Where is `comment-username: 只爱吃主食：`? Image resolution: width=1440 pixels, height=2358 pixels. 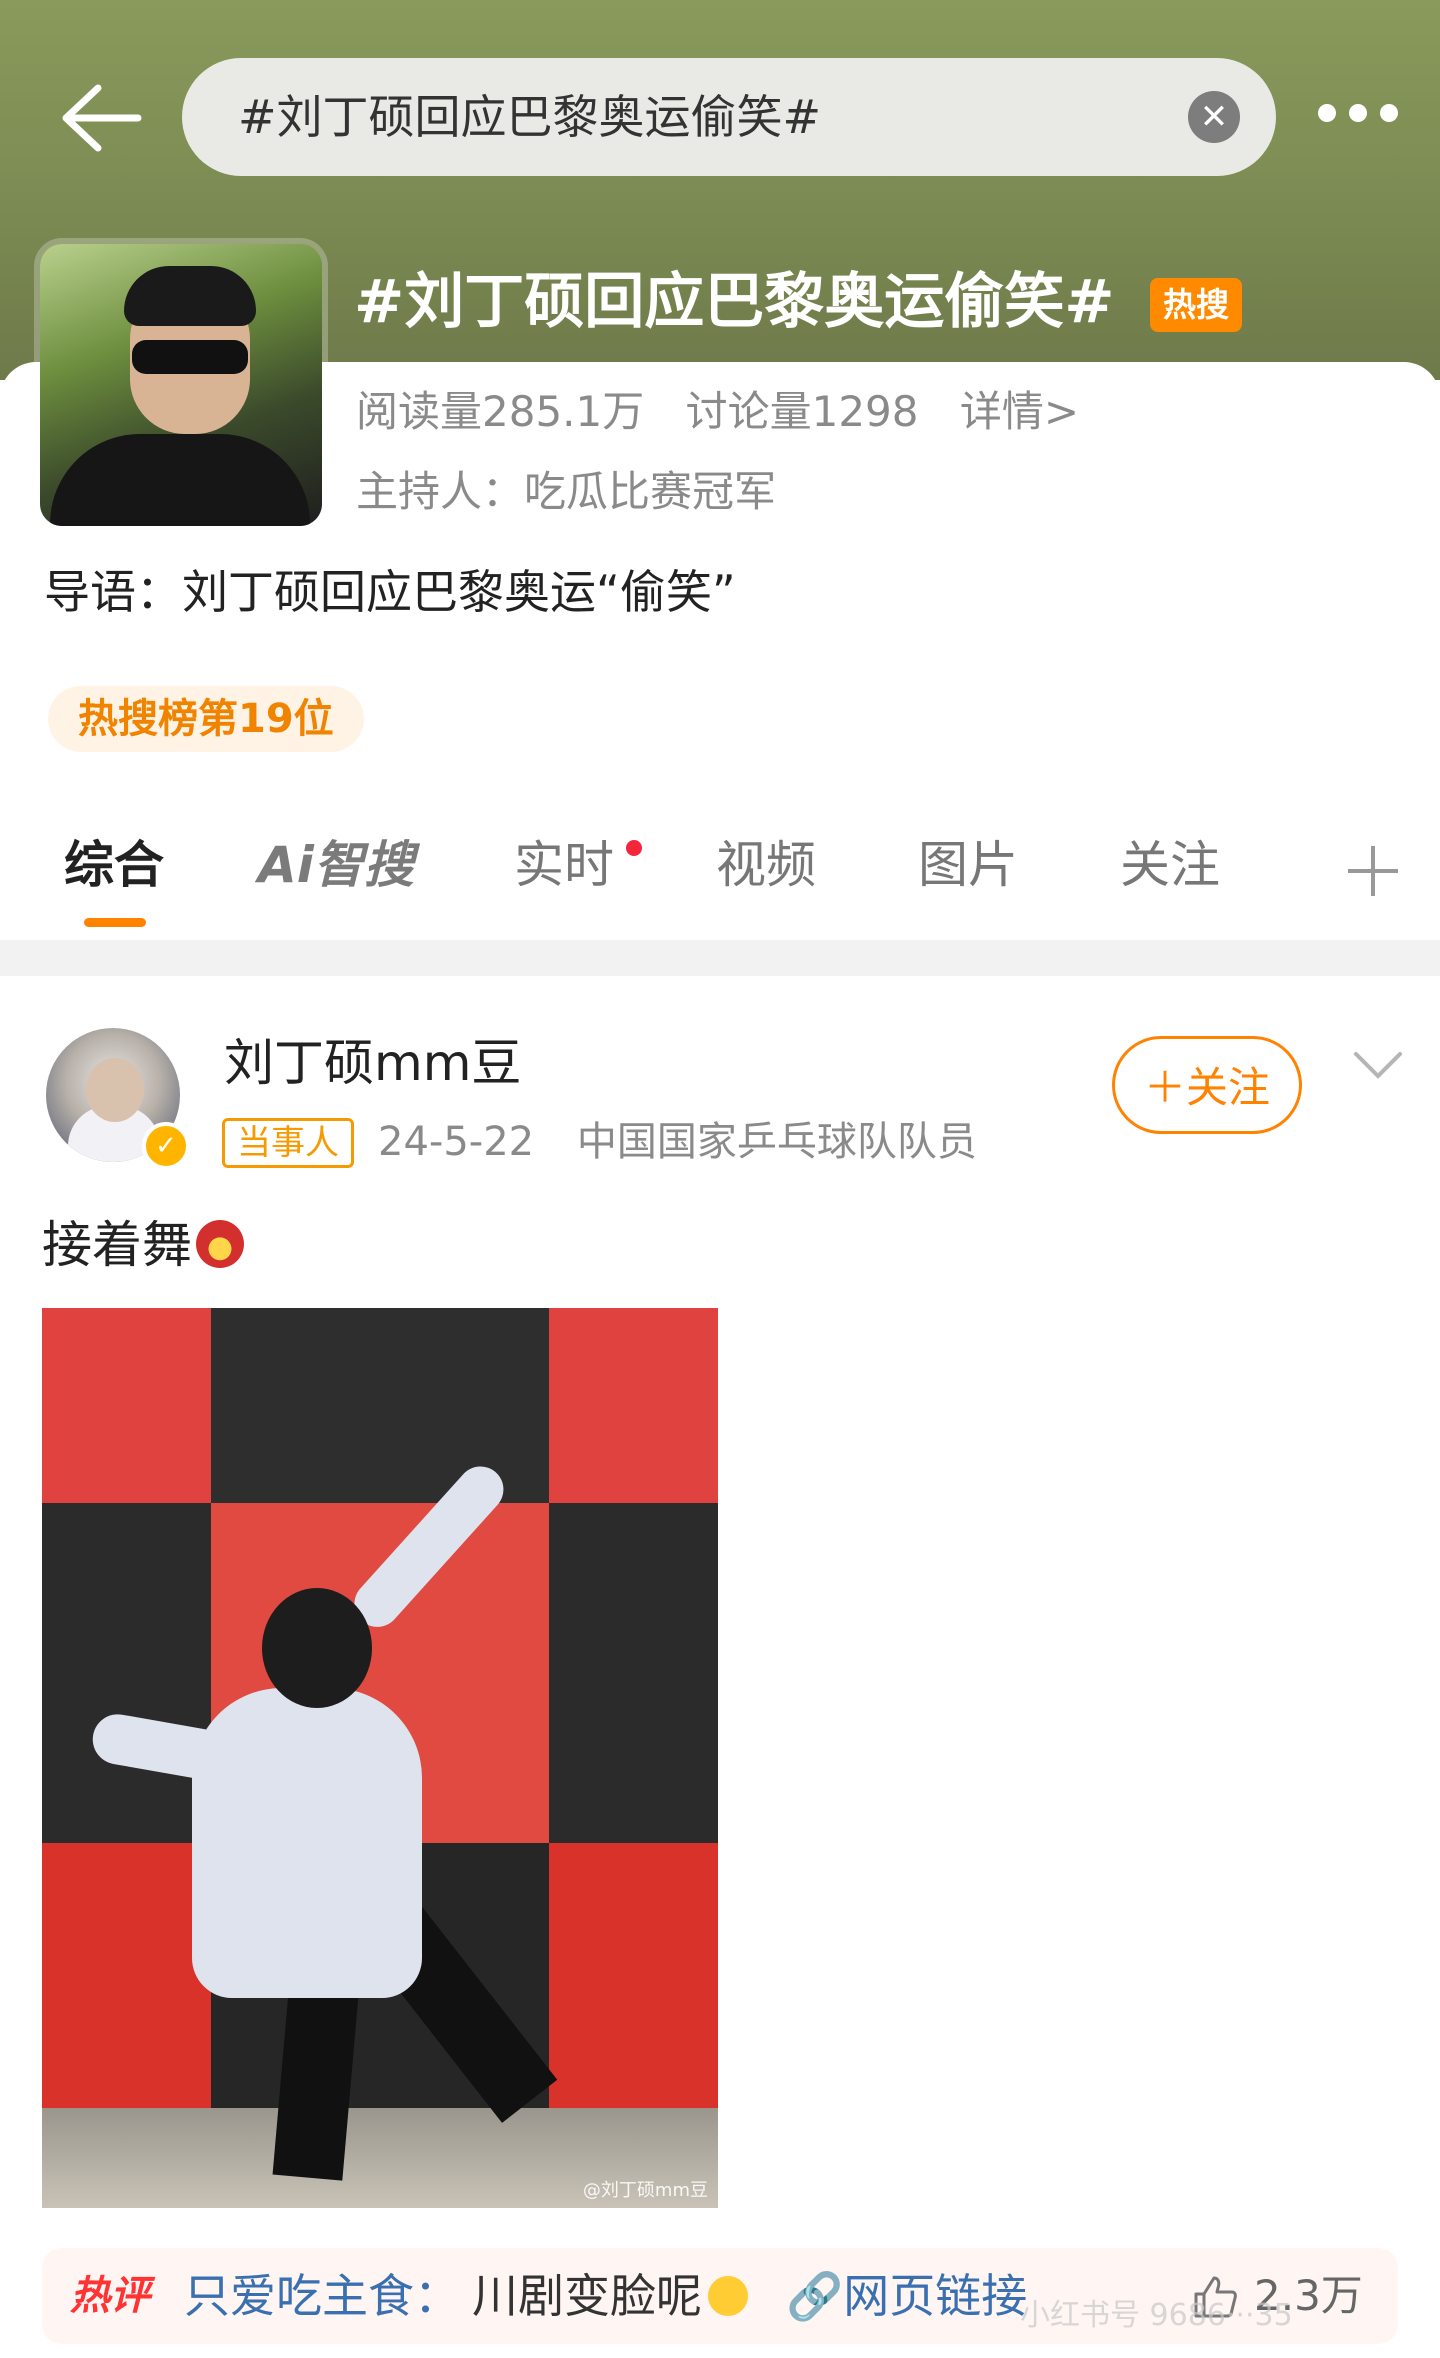 comment-username: 只爱吃主食： is located at coordinates (322, 2296).